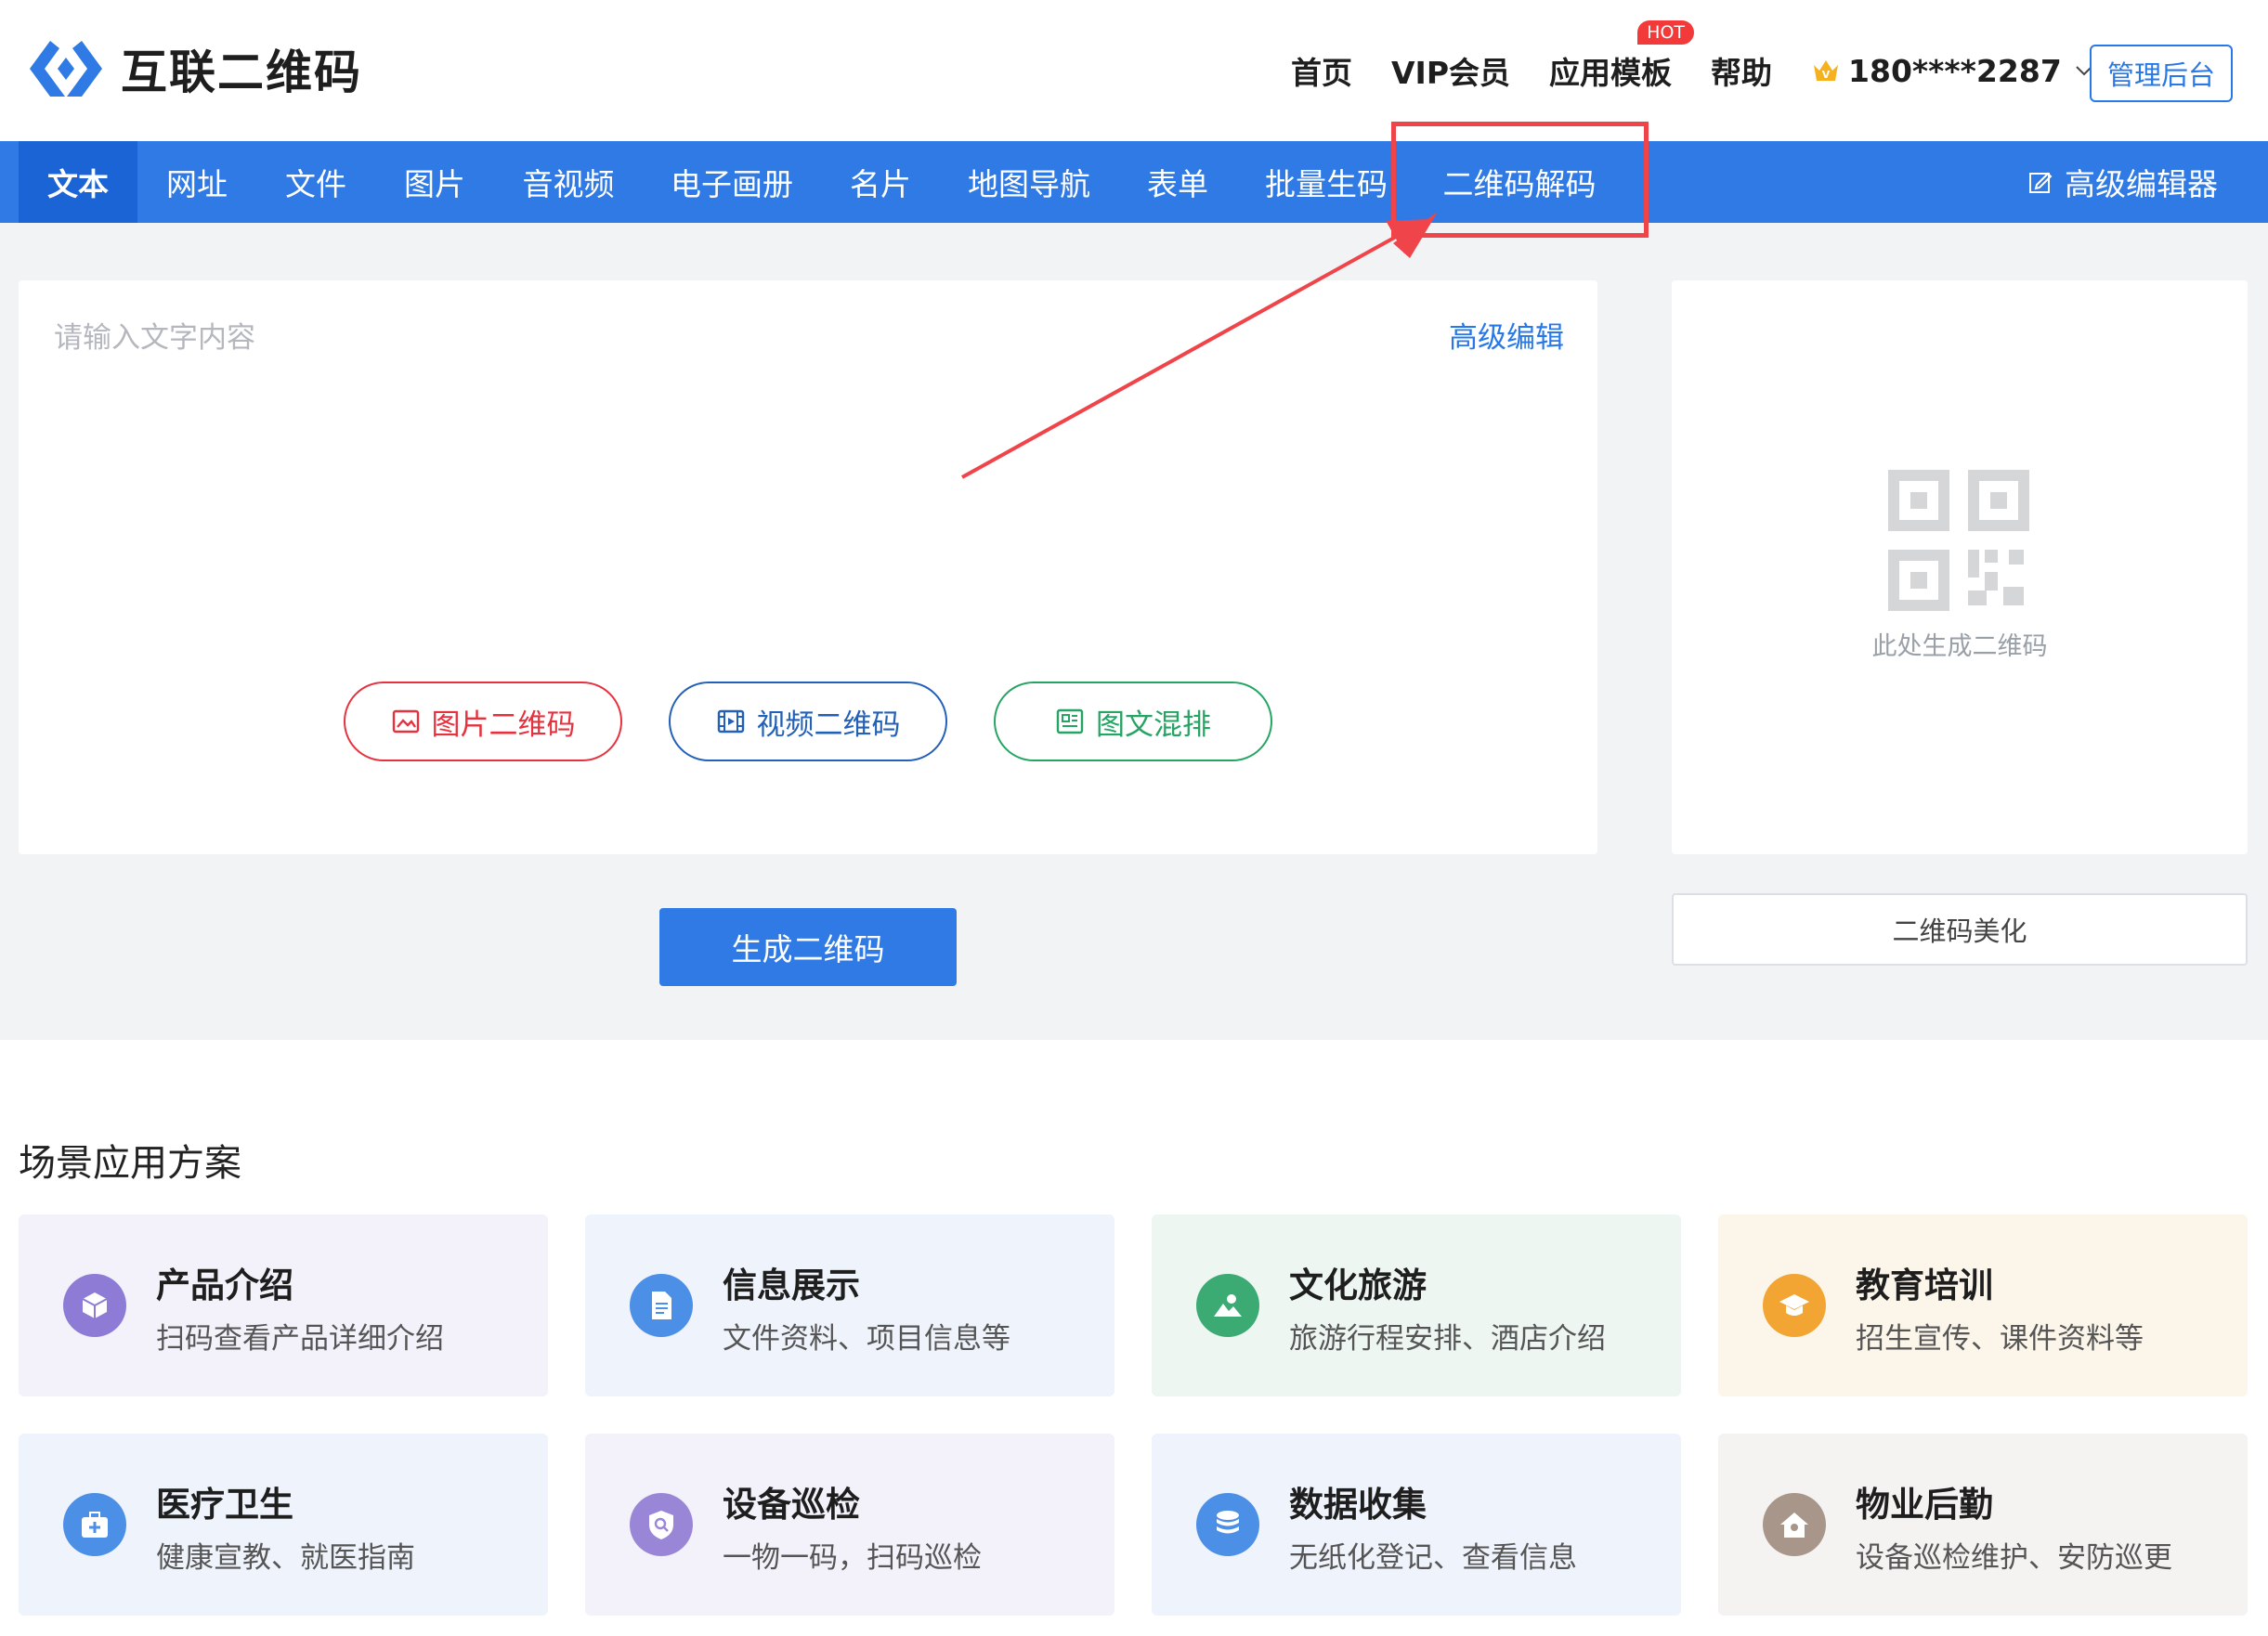  Describe the element at coordinates (2142, 184) in the screenshot. I see `advanced-editor-label: 高级编辑器` at that location.